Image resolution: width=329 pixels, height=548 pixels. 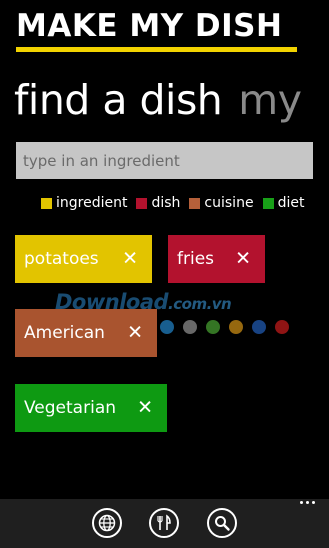 What do you see at coordinates (270, 100) in the screenshot?
I see `pivot-item-my: my` at bounding box center [270, 100].